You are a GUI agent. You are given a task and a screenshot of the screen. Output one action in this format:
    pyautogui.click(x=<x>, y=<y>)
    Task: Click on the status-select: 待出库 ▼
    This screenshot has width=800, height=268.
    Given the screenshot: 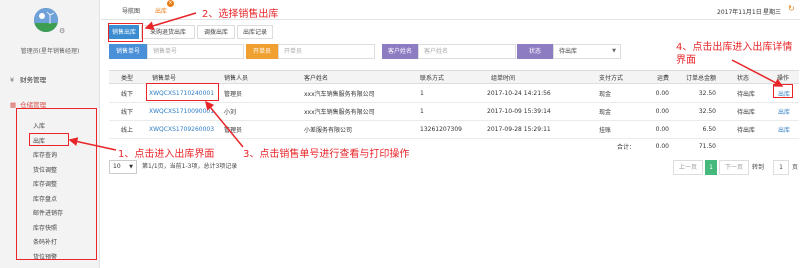 What is the action you would take?
    pyautogui.click(x=587, y=51)
    